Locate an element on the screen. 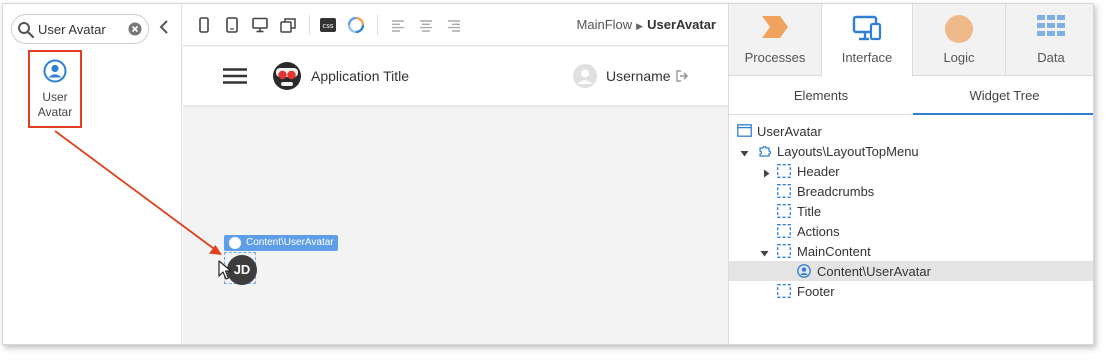 Image resolution: width=1108 pixels, height=360 pixels. tree-item-screen: UserAvatar is located at coordinates (911, 131).